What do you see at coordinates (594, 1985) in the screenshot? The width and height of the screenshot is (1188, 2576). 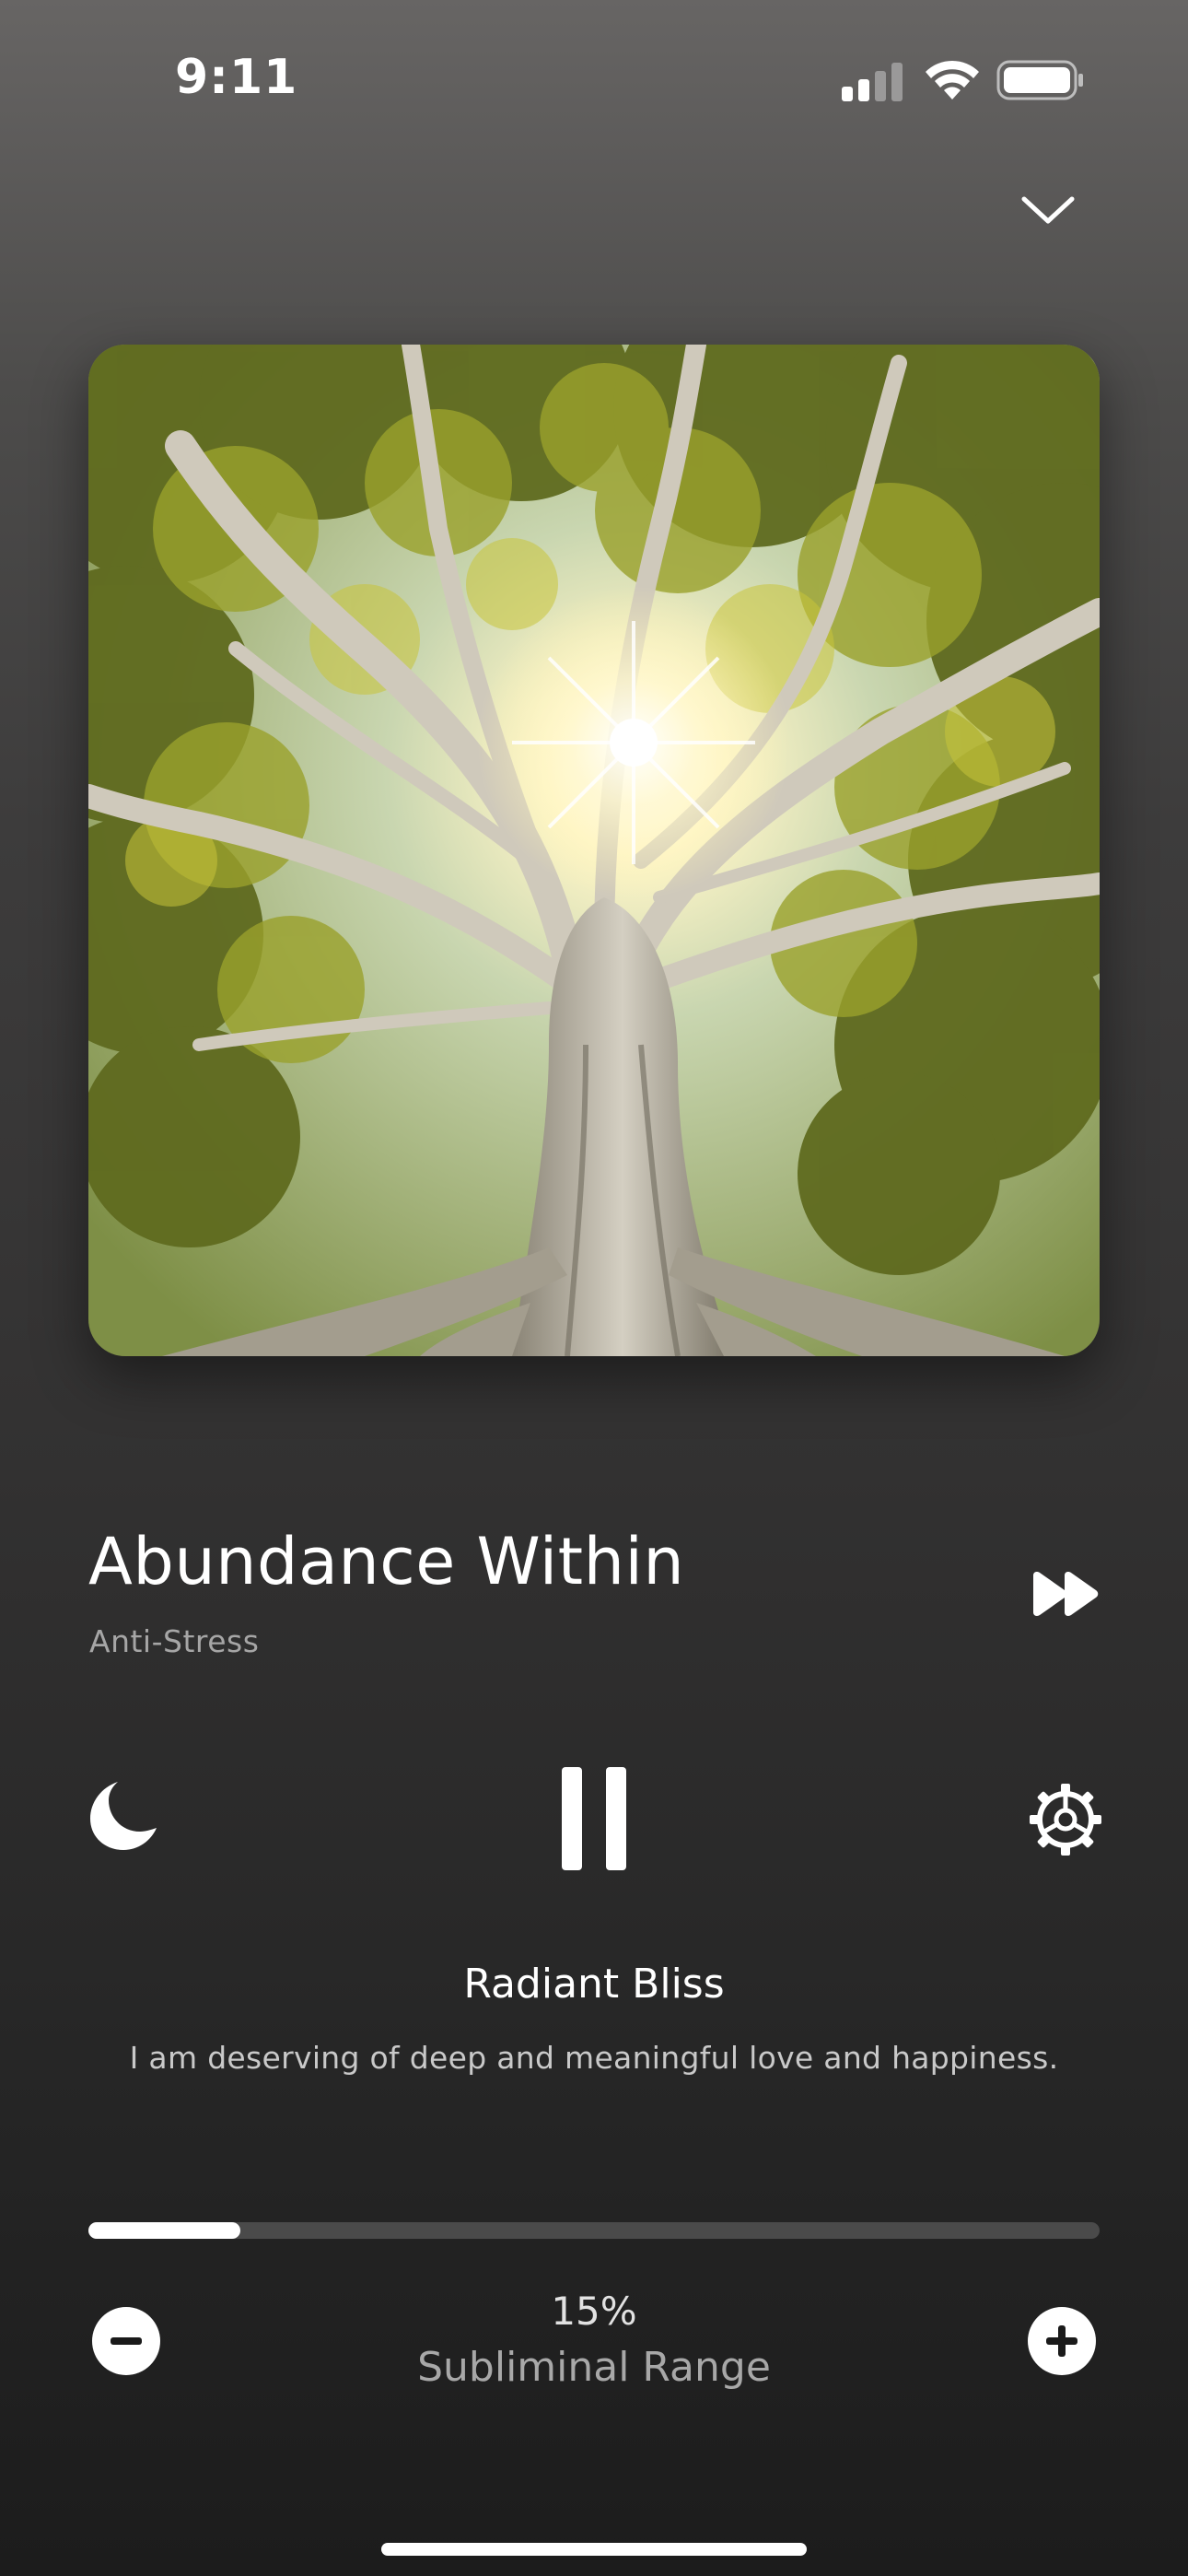 I see `affirmation-title: Radiant Bliss` at bounding box center [594, 1985].